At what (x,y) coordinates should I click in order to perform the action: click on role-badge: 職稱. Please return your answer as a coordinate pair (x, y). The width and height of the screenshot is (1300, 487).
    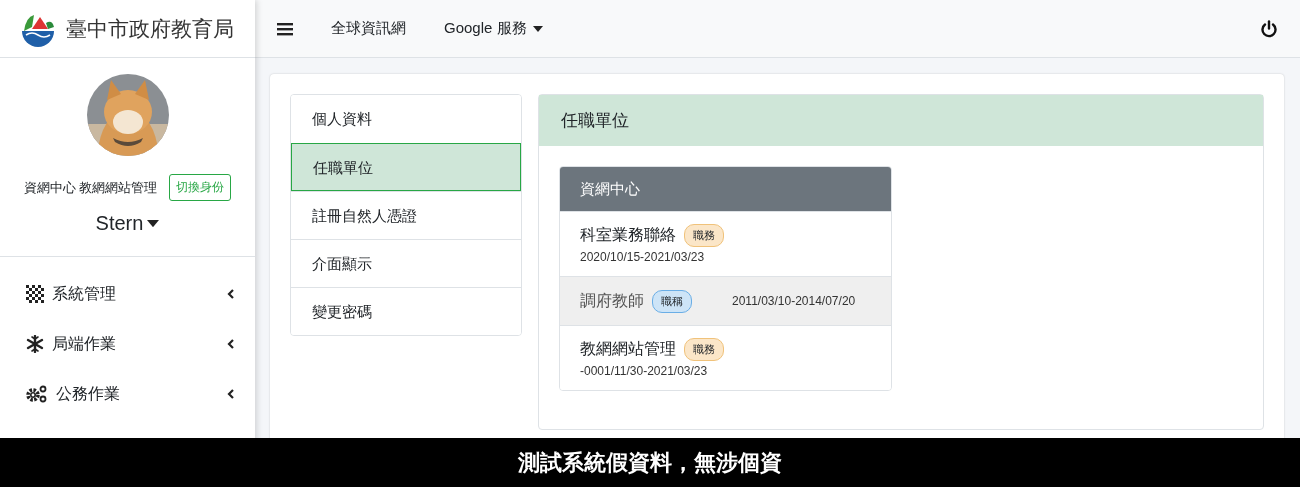
    Looking at the image, I should click on (672, 301).